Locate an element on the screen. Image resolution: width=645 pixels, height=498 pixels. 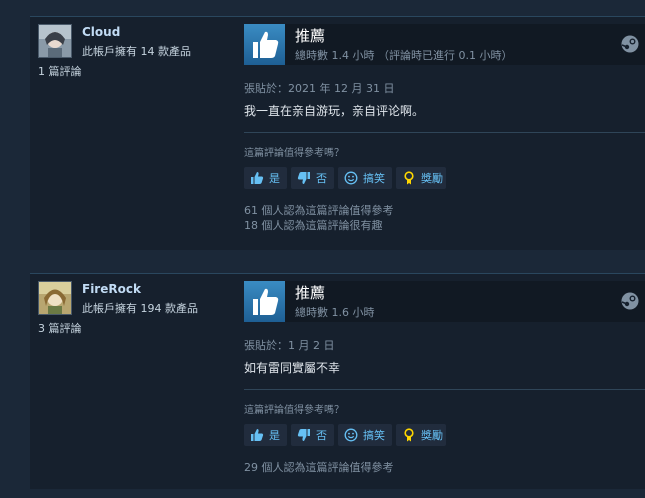
helpful-count: 61 個人認為這篇評論值得參考 is located at coordinates (319, 210).